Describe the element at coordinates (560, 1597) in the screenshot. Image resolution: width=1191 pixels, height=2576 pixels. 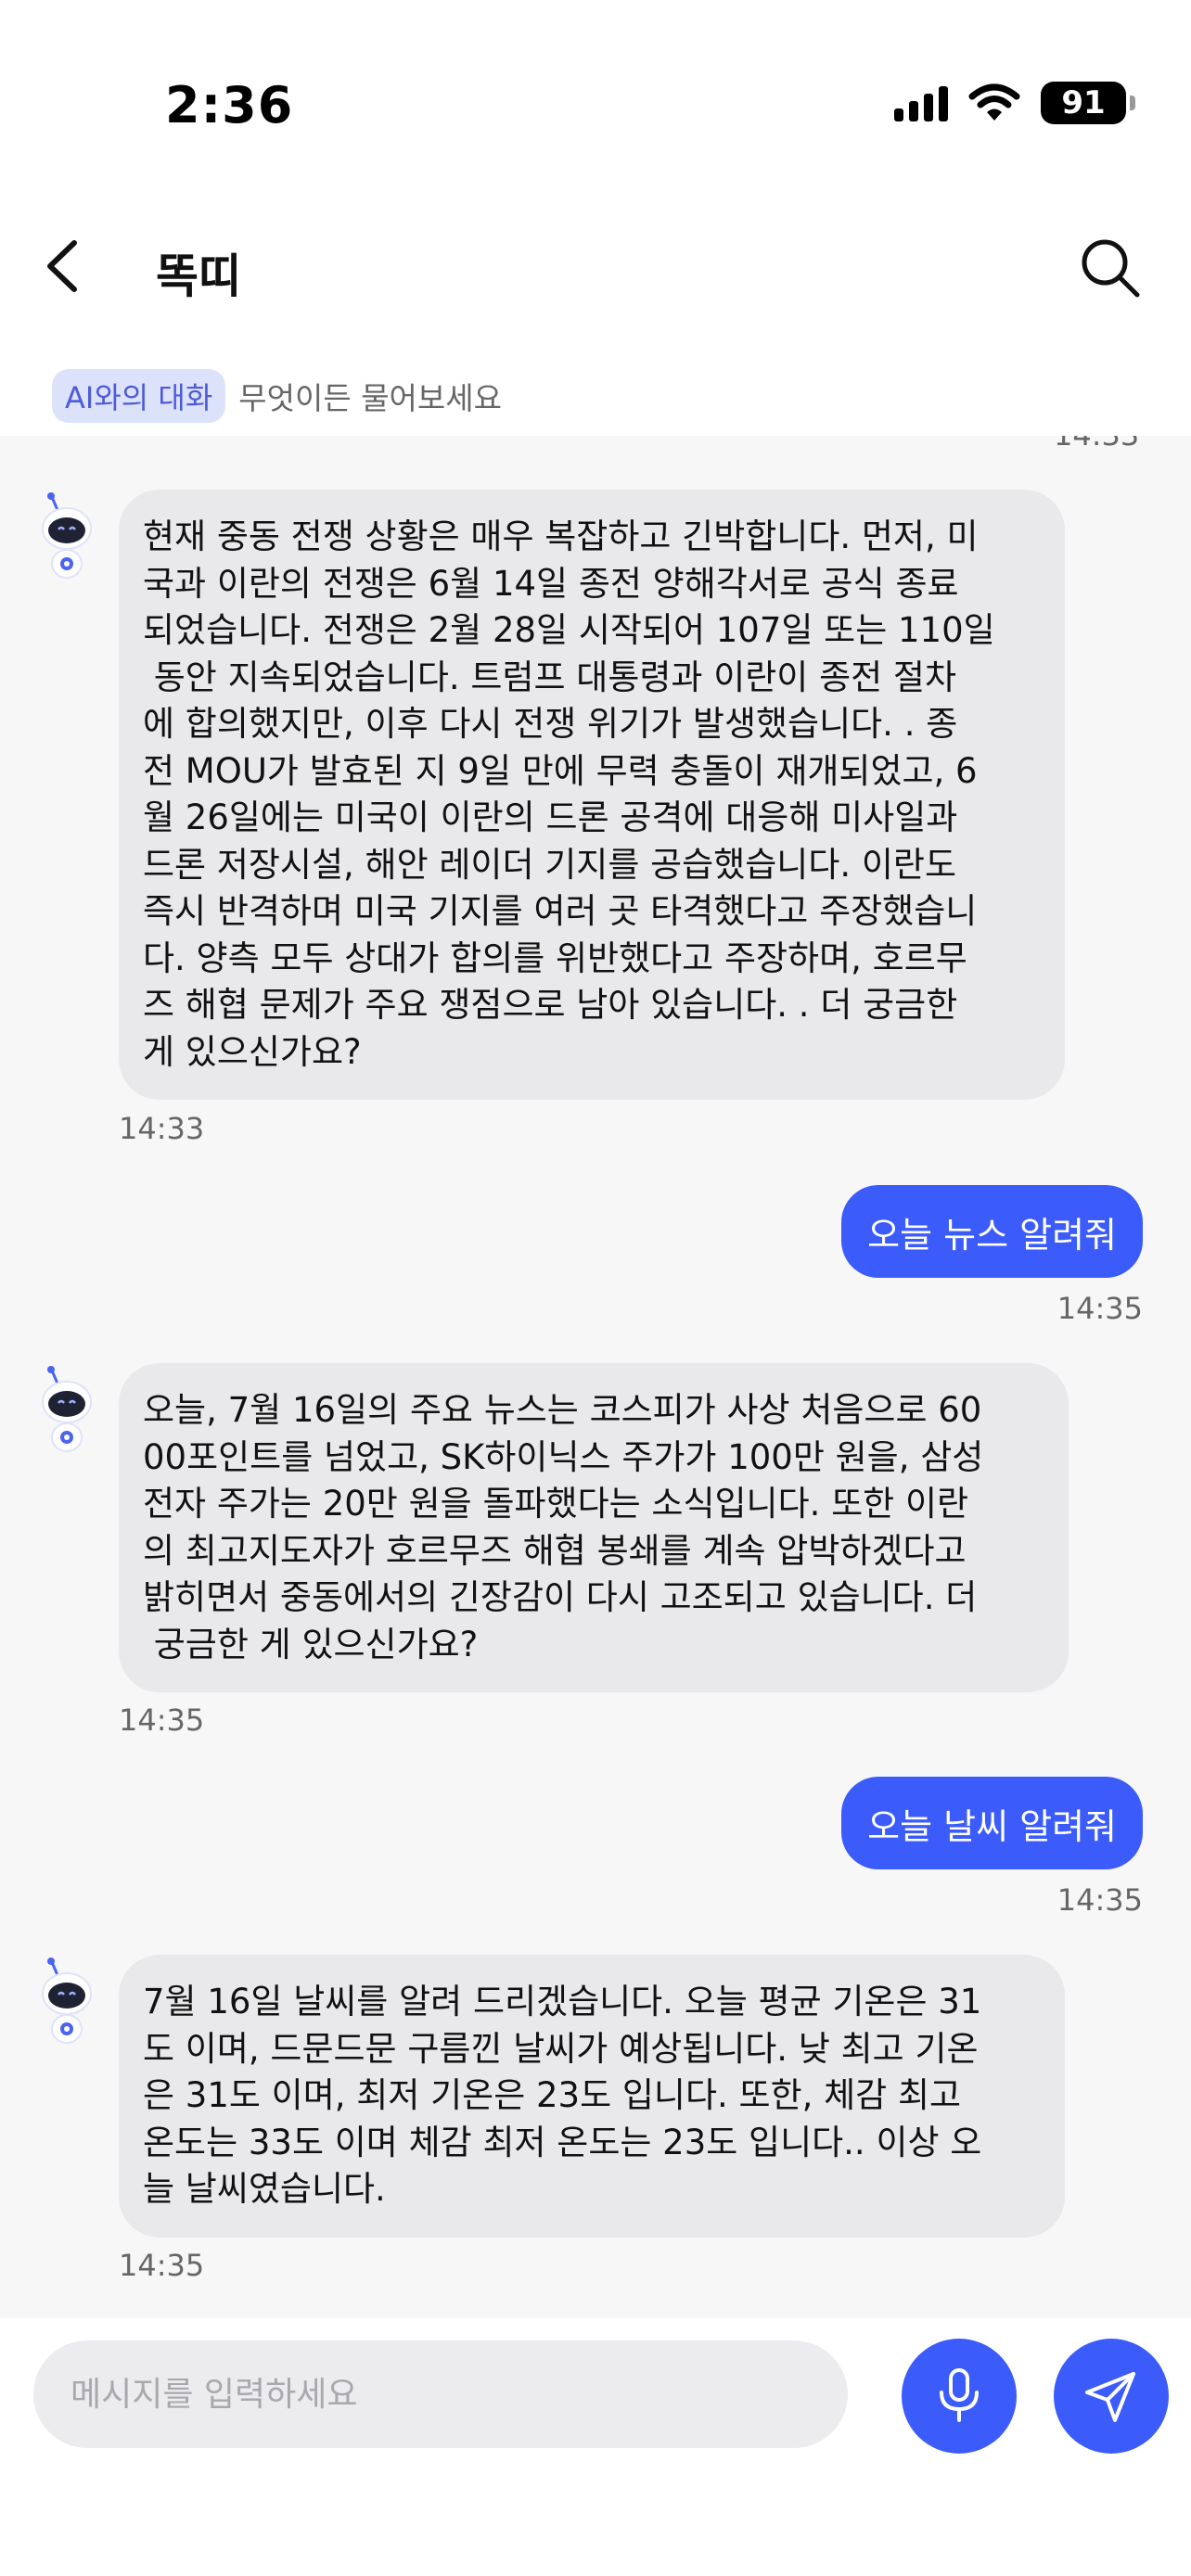
I see `message-line: 밝히면서 중동에서의 긴장감이 다시 고조되고 있습니다. 더` at that location.